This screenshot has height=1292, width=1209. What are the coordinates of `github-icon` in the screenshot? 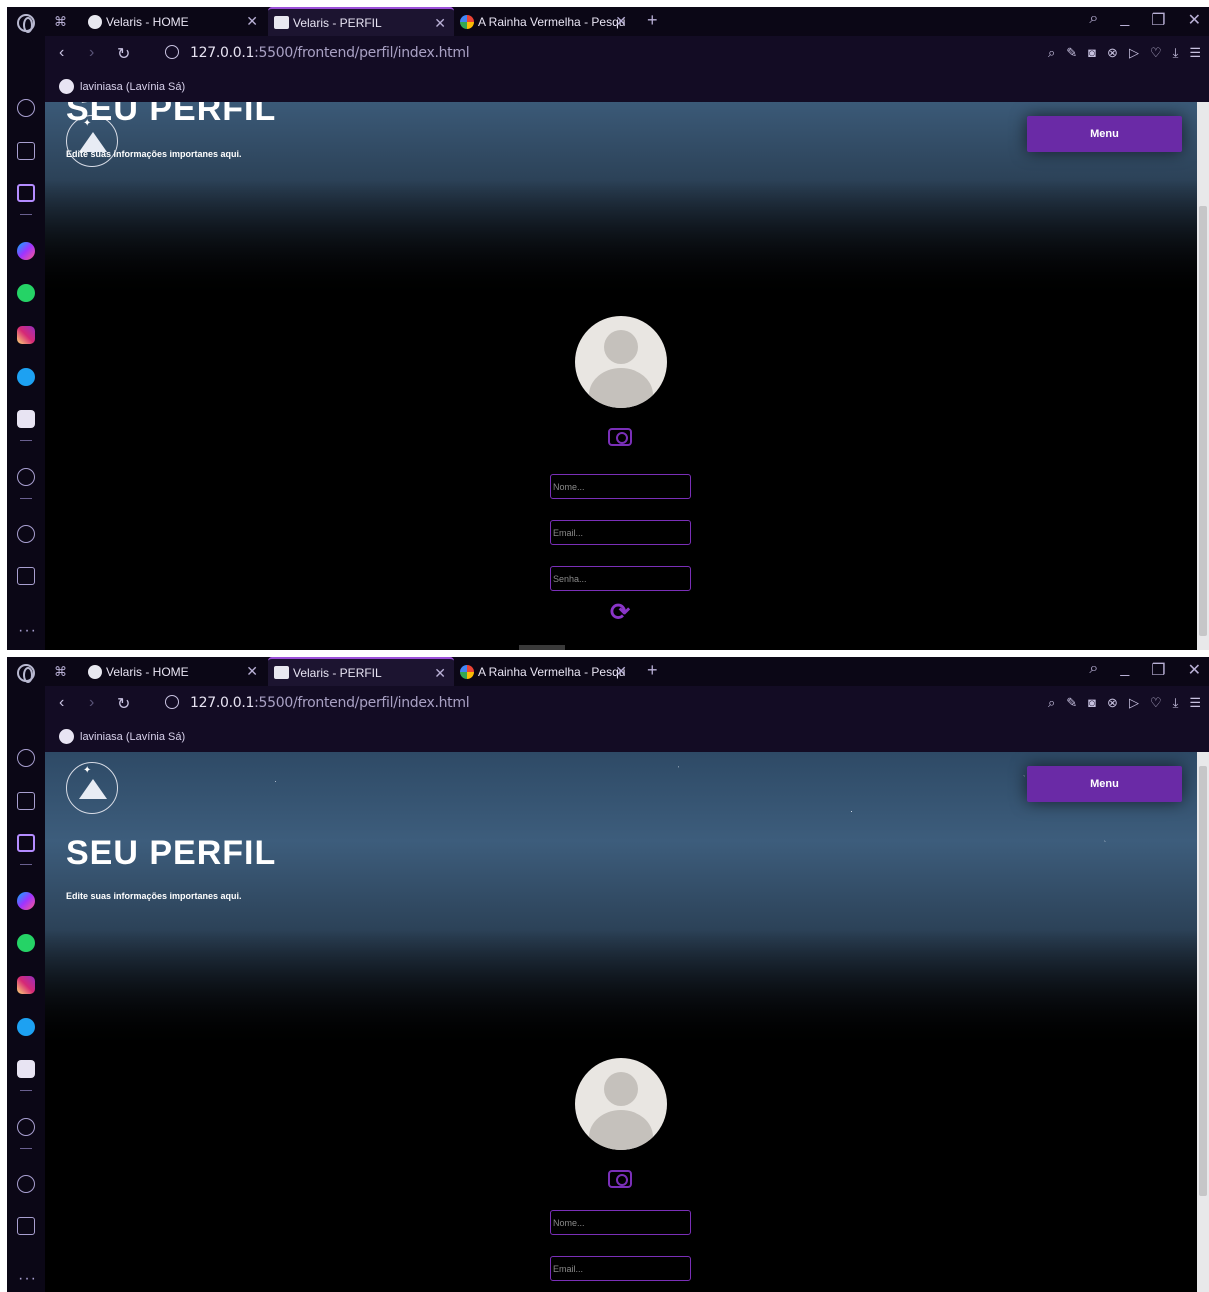 It's located at (66, 736).